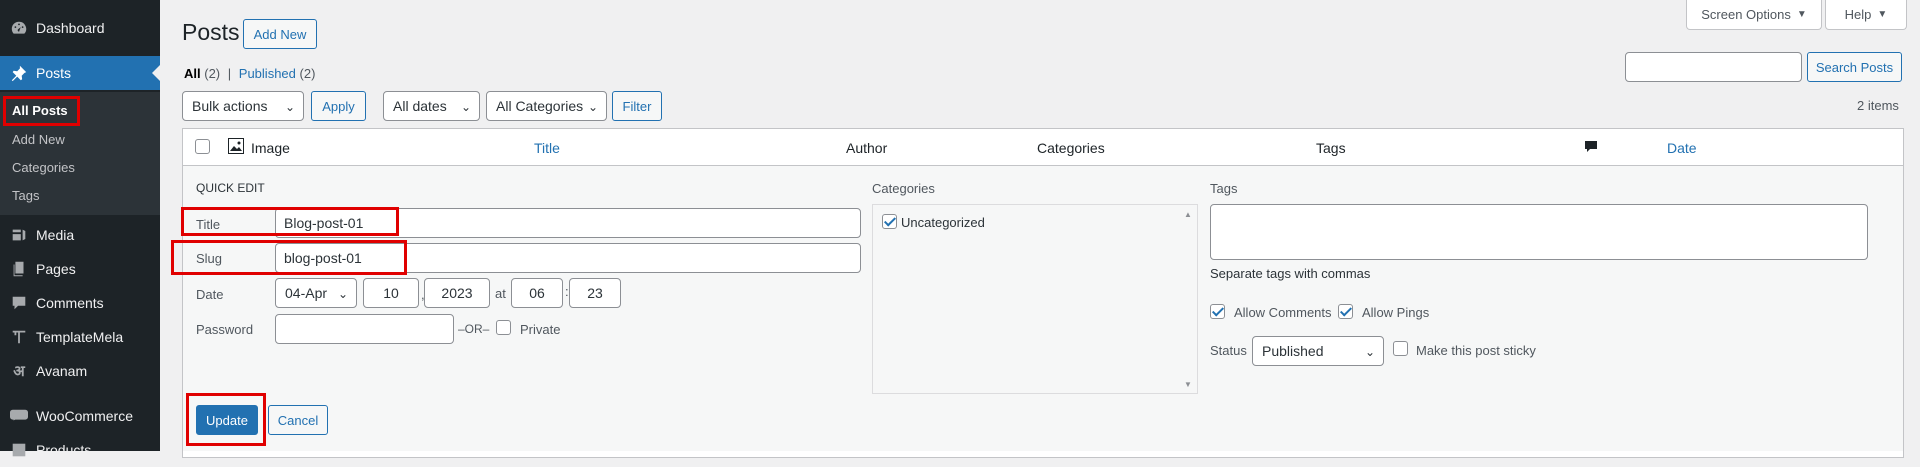 This screenshot has height=467, width=1920. I want to click on submenu-tags: Tags, so click(25, 195).